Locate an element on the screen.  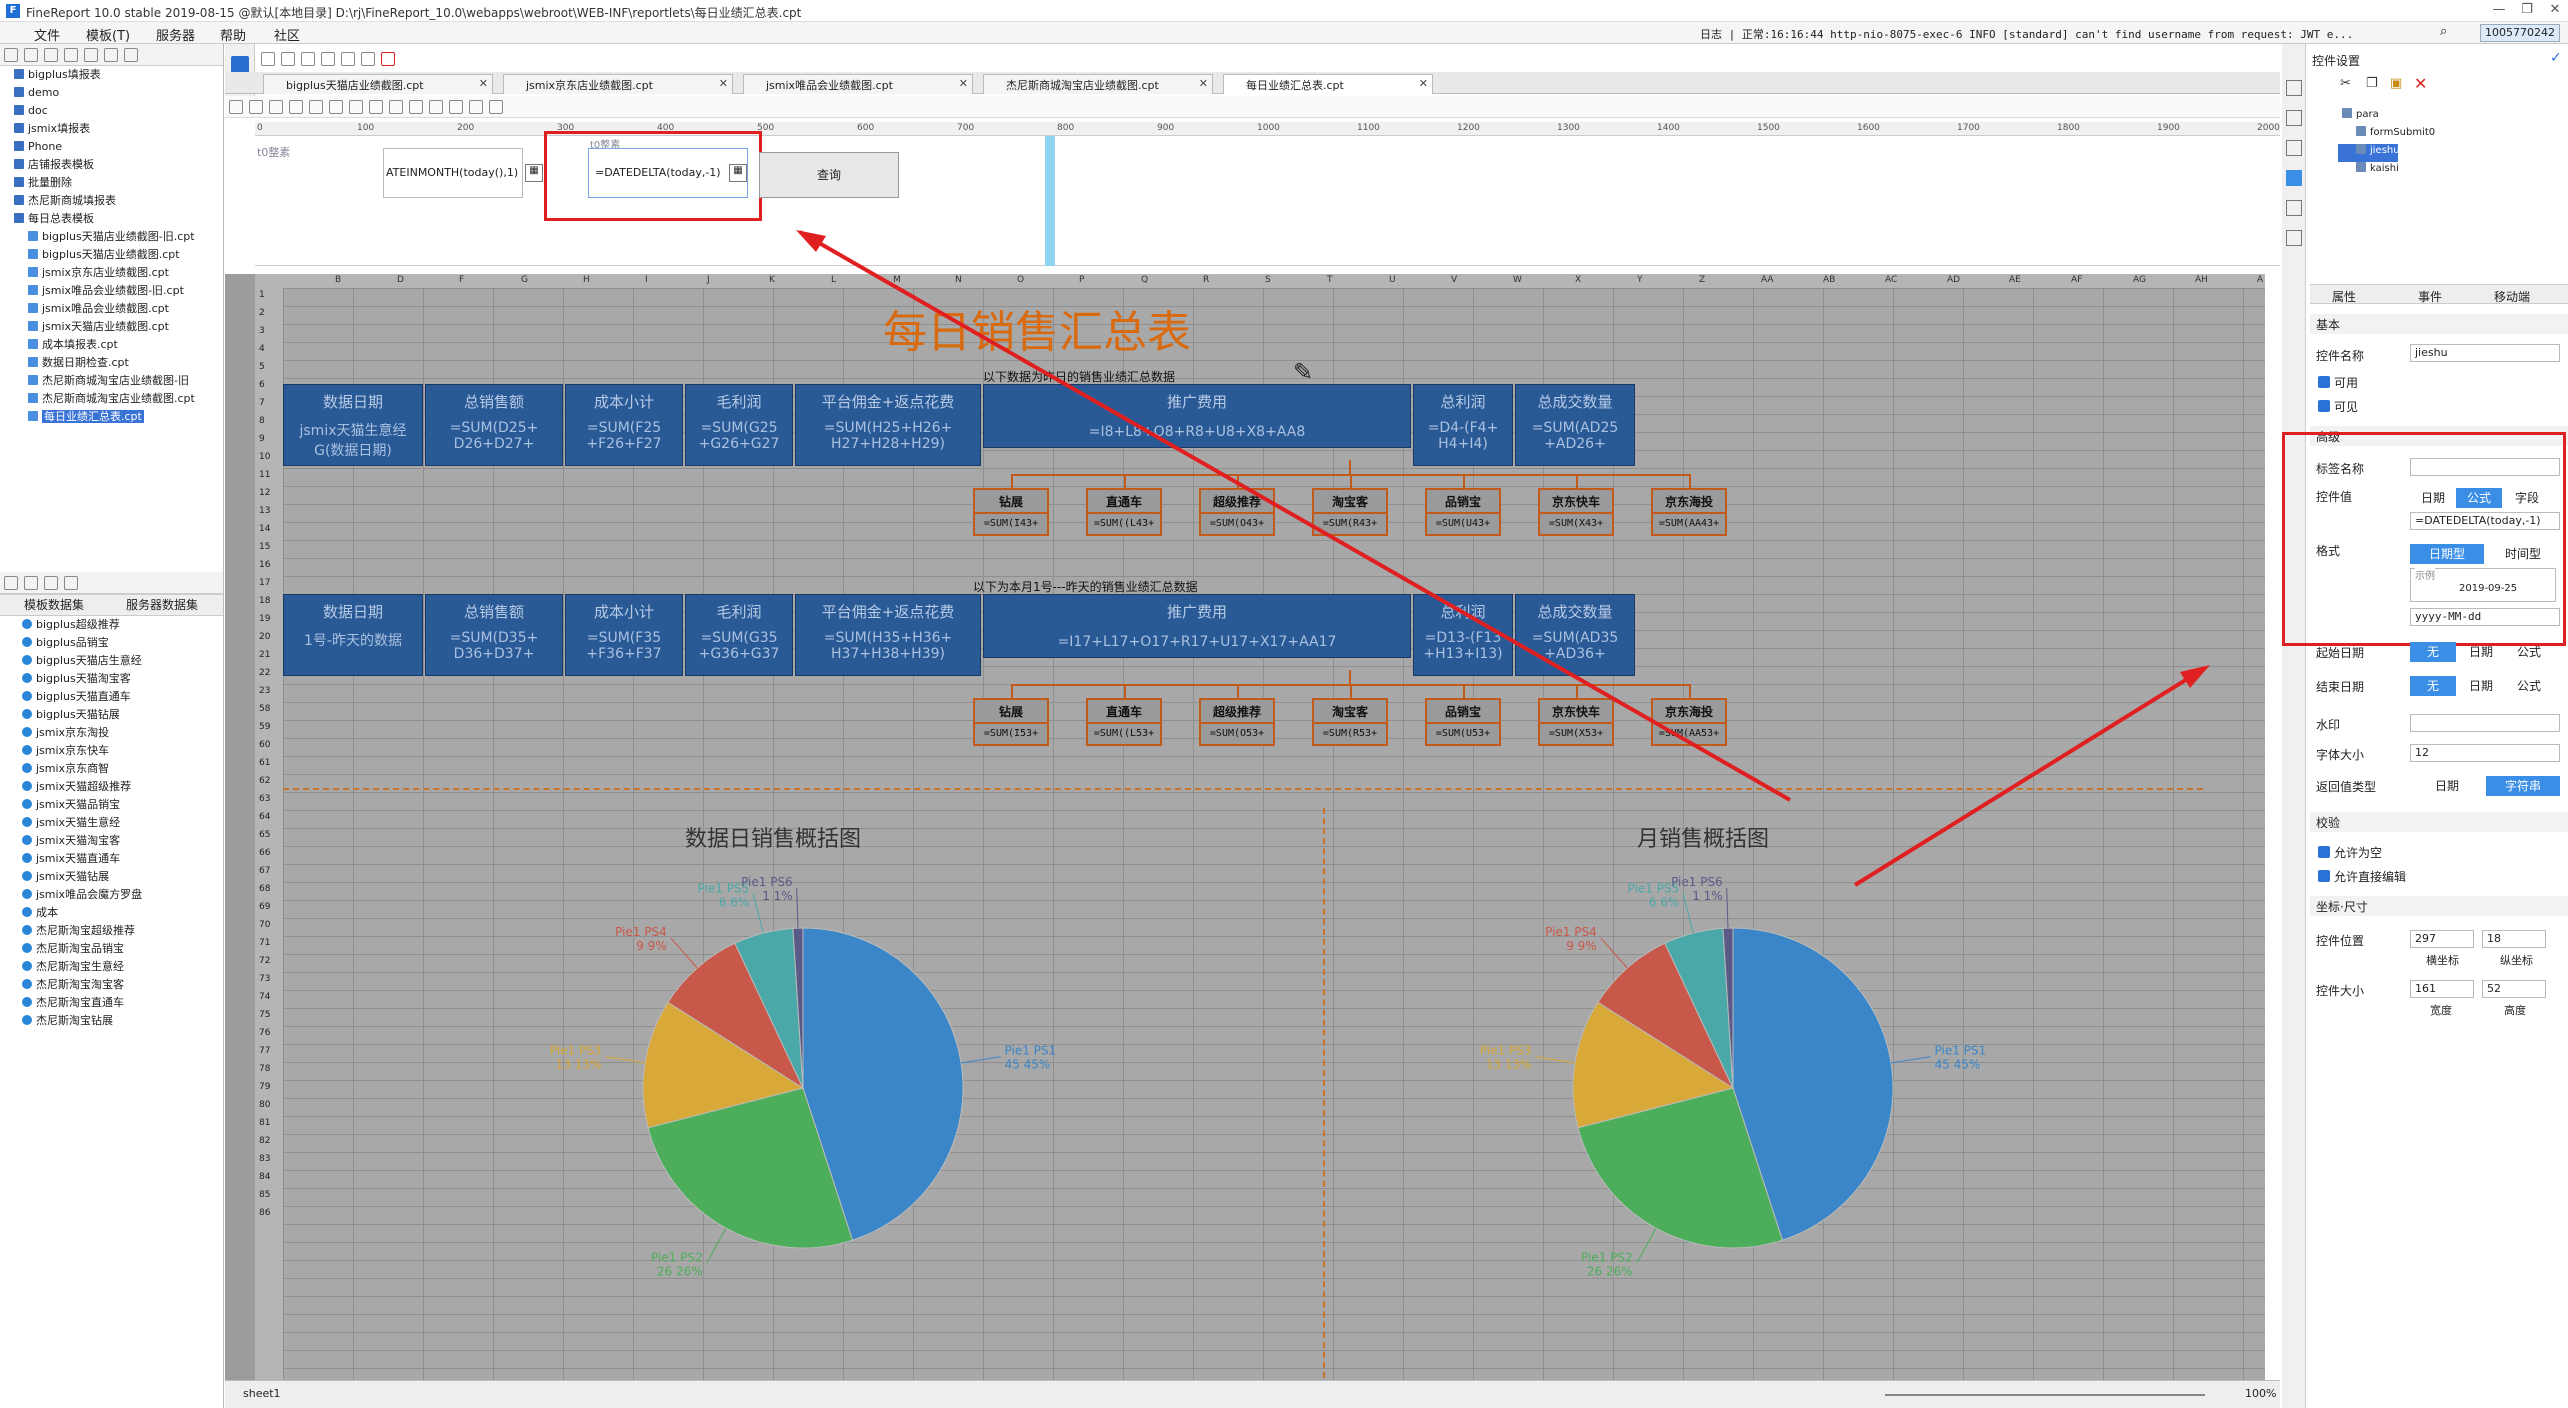
row-label: 21 is located at coordinates (264, 655).